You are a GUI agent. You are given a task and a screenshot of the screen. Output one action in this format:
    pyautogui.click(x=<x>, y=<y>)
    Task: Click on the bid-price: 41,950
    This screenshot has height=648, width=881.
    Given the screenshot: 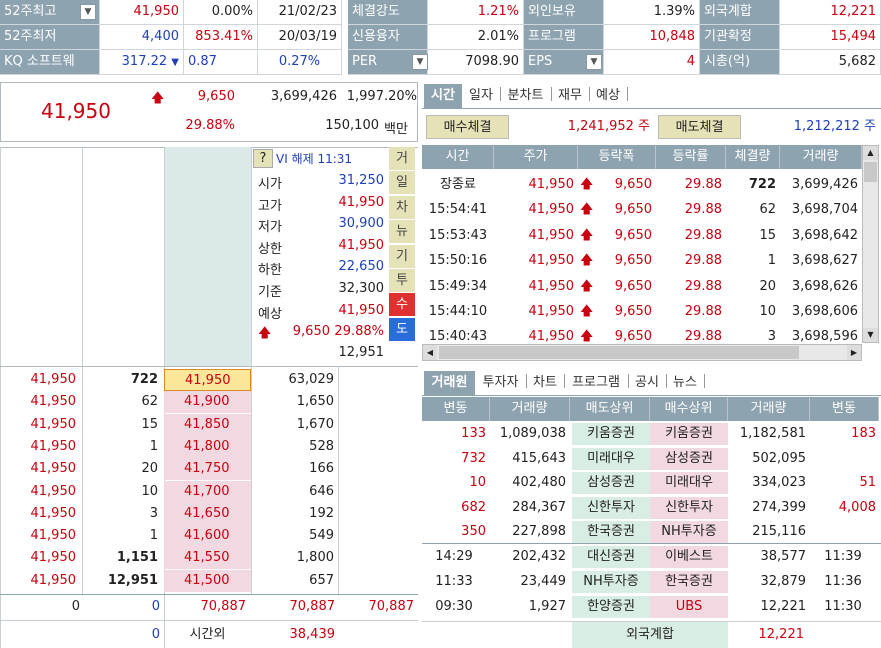 What is the action you would take?
    pyautogui.click(x=207, y=380)
    